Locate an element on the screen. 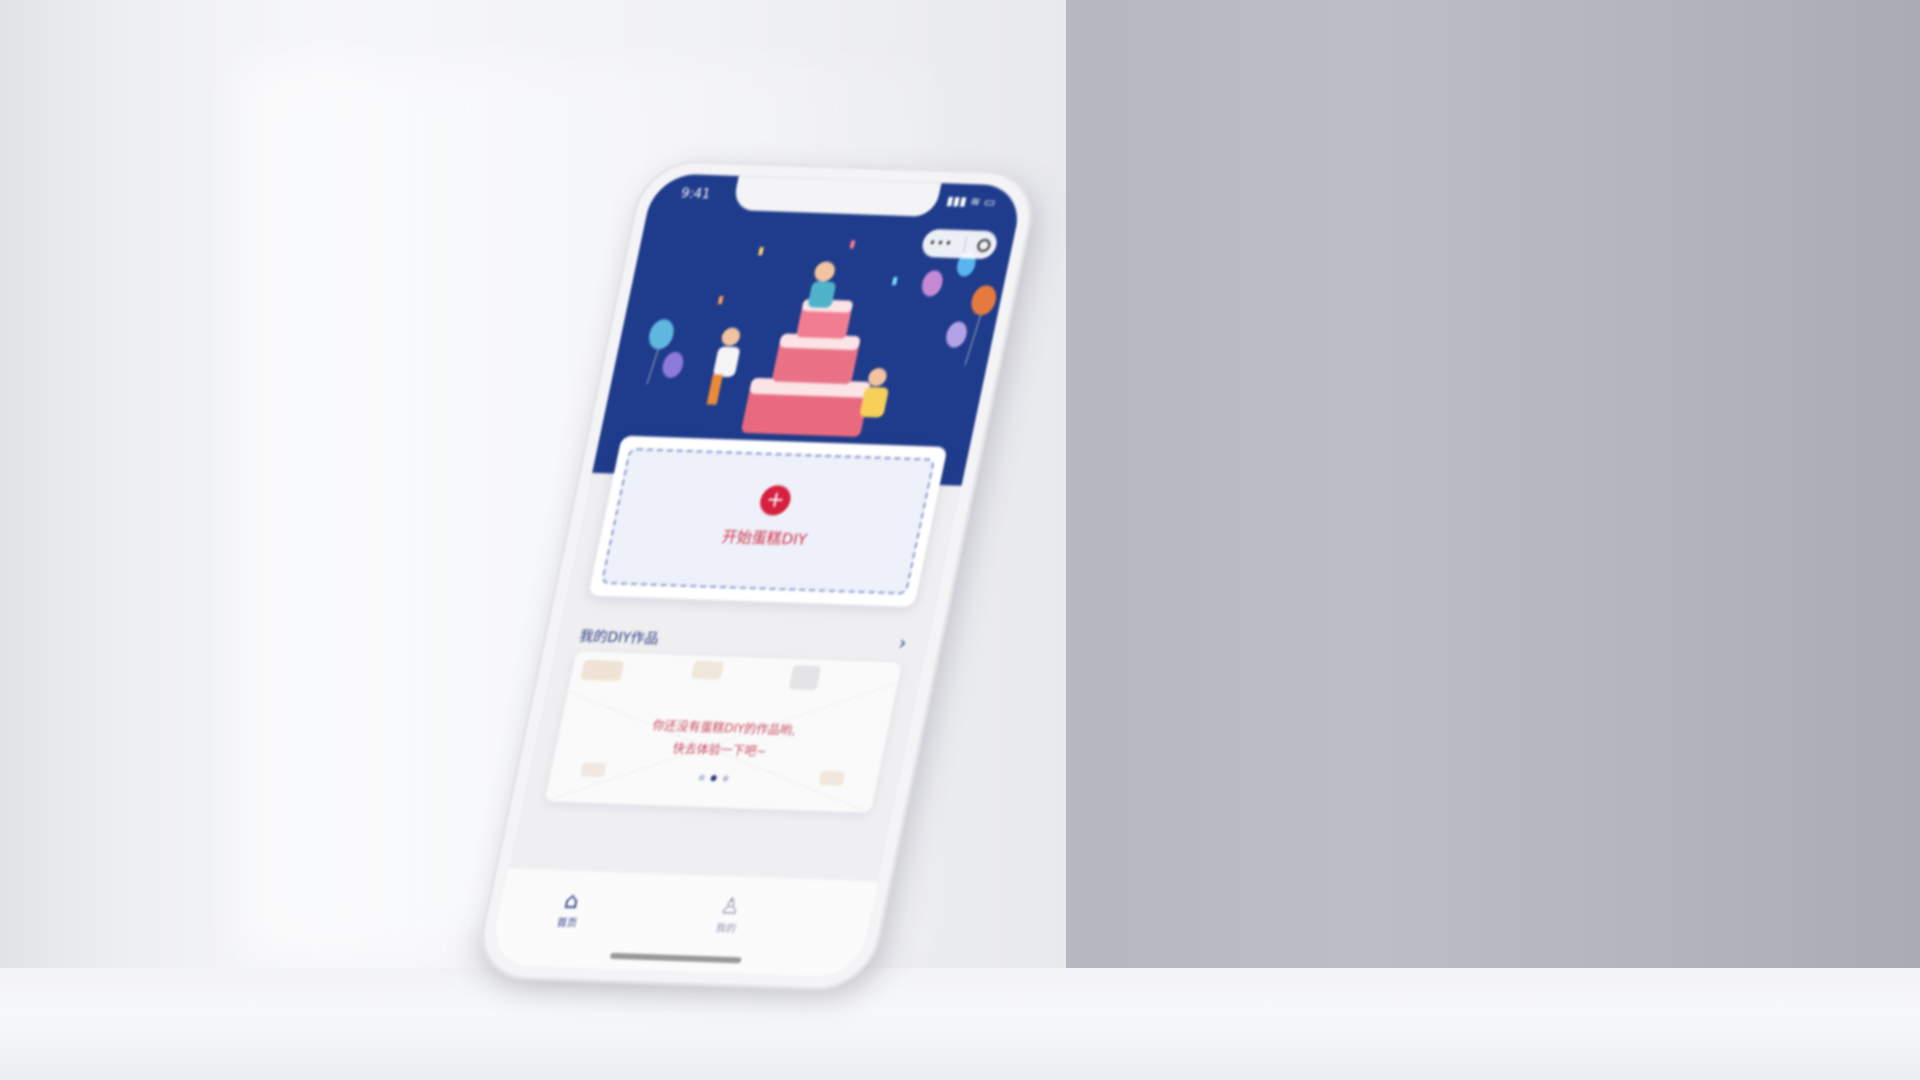 The width and height of the screenshot is (1920, 1080). start-diy-card: + 开始蛋糕DIY is located at coordinates (768, 521).